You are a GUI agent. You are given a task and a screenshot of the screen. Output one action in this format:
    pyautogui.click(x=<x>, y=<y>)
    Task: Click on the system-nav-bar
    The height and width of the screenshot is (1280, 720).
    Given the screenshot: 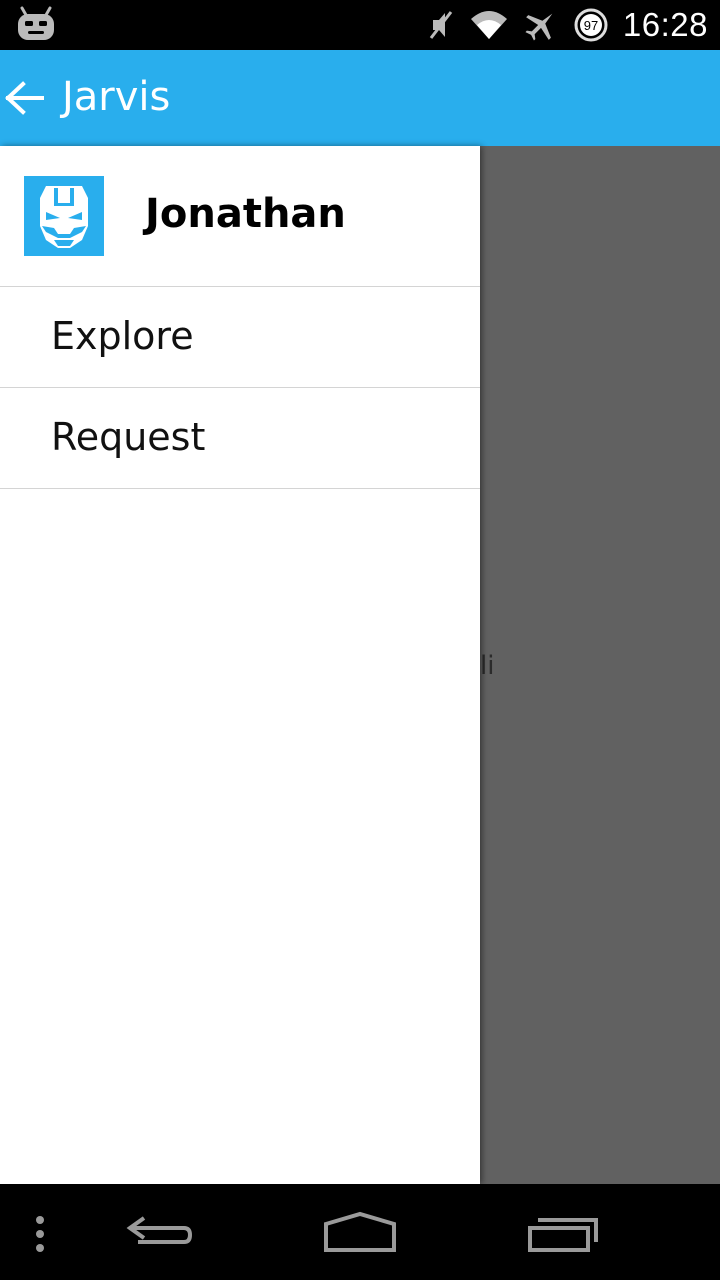 What is the action you would take?
    pyautogui.click(x=360, y=1232)
    